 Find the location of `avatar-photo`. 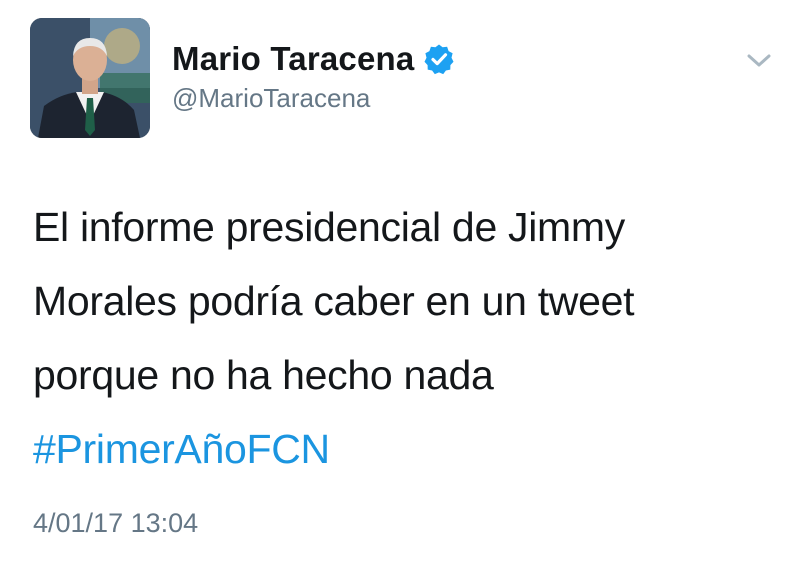

avatar-photo is located at coordinates (90, 78).